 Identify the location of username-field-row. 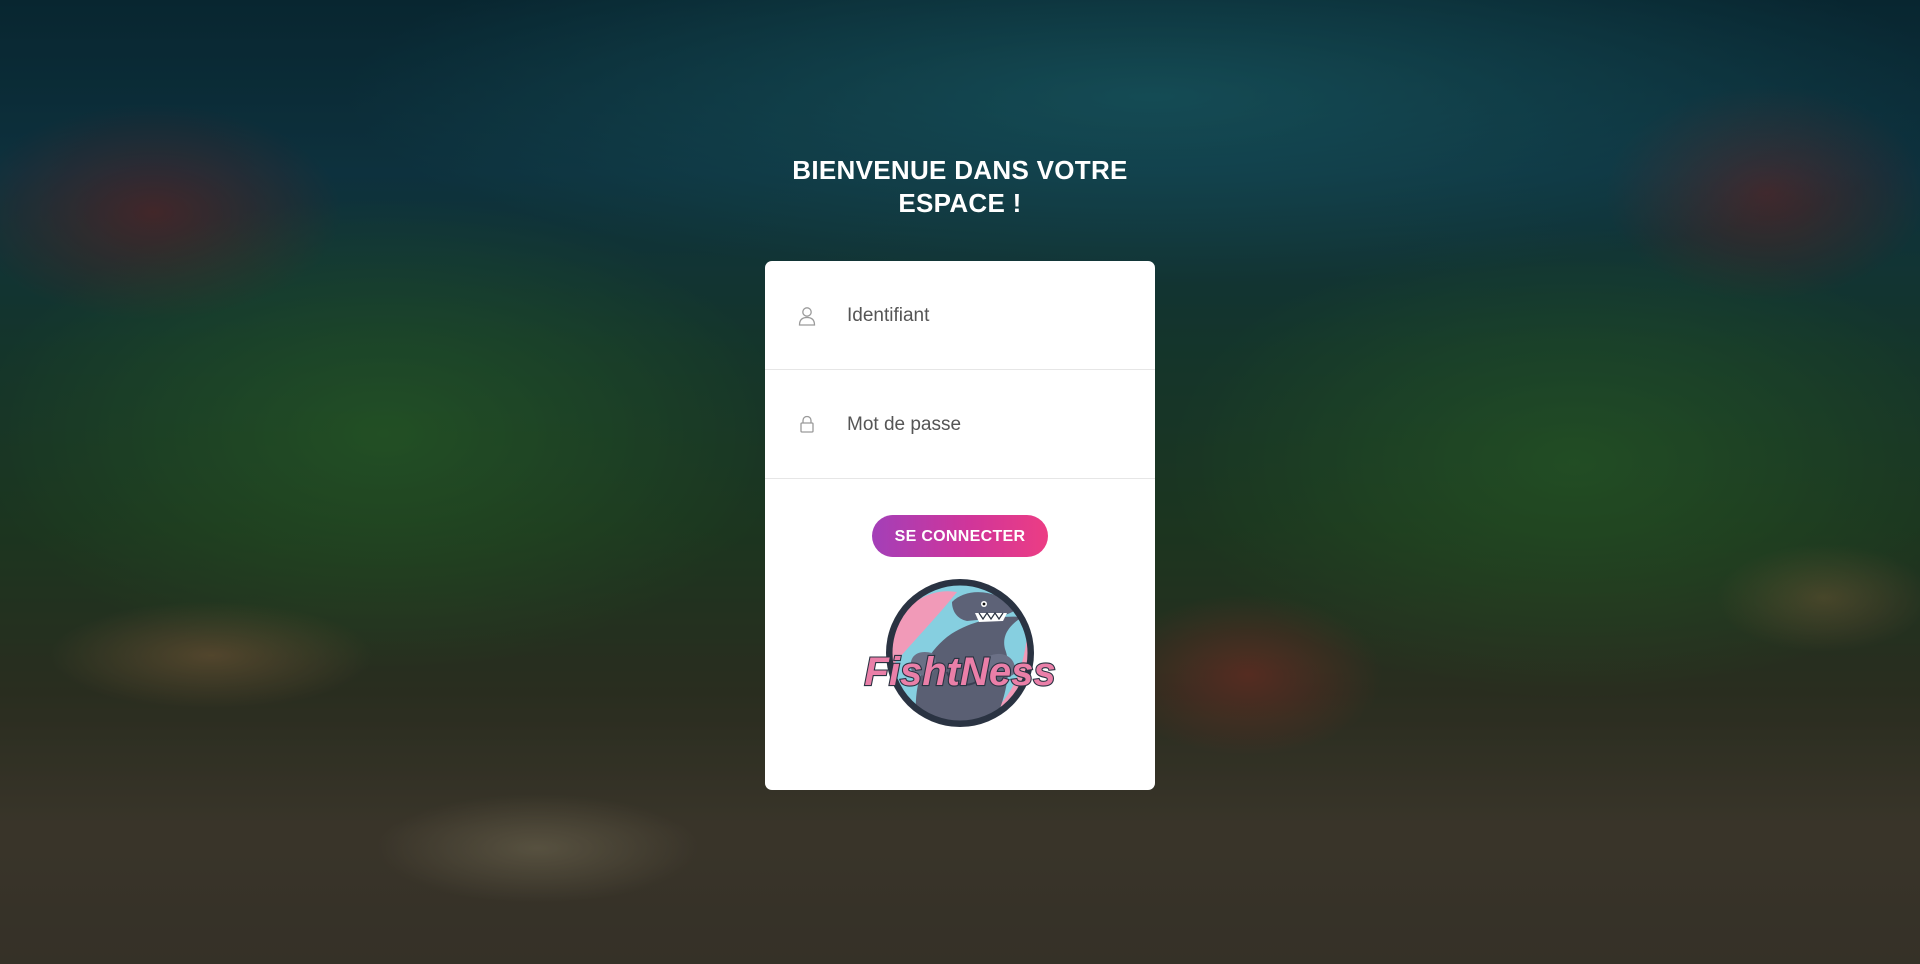
(960, 315).